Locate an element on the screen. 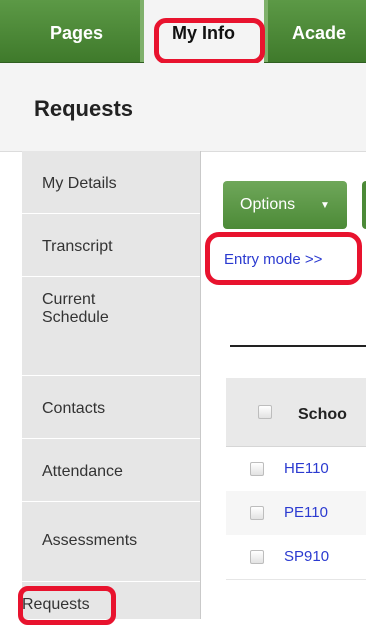 This screenshot has width=366, height=638. highlight-circle-entry-mode is located at coordinates (283, 258).